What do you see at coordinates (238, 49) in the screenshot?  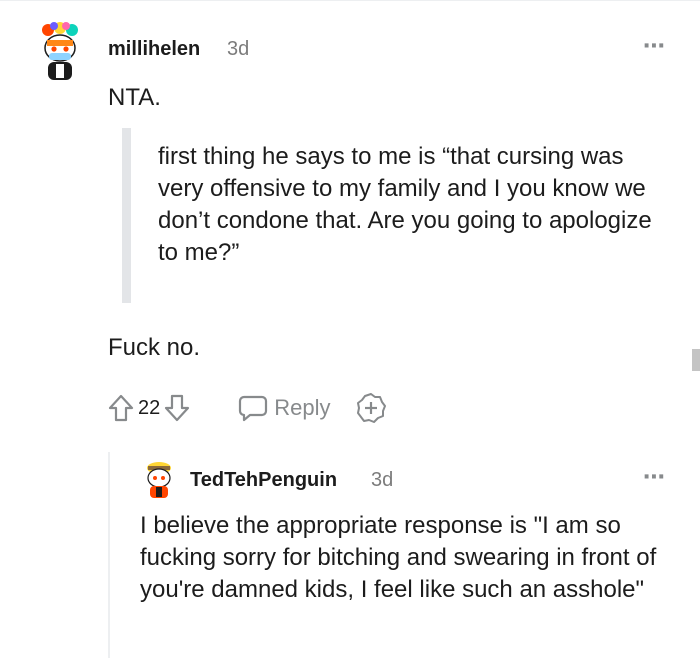 I see `comment-timestamp: 3d` at bounding box center [238, 49].